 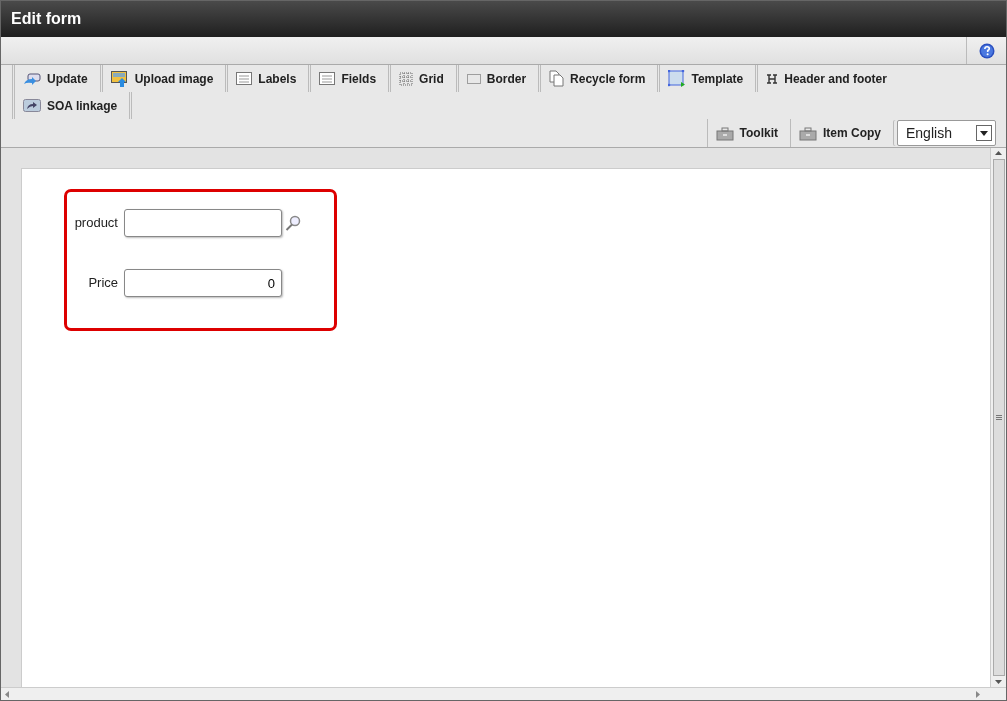 What do you see at coordinates (677, 78) in the screenshot?
I see `template-icon` at bounding box center [677, 78].